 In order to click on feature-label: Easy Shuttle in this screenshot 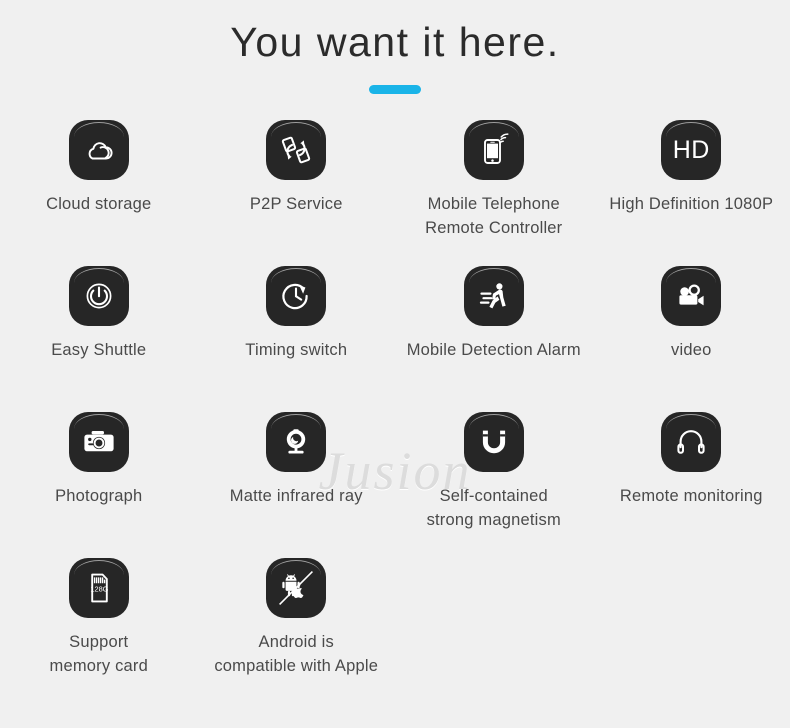, I will do `click(99, 350)`.